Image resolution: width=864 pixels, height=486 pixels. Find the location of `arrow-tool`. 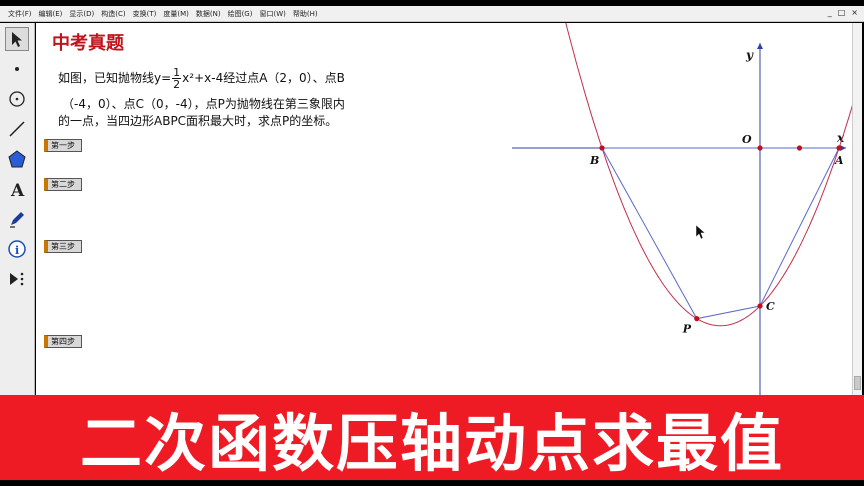

arrow-tool is located at coordinates (17, 39).